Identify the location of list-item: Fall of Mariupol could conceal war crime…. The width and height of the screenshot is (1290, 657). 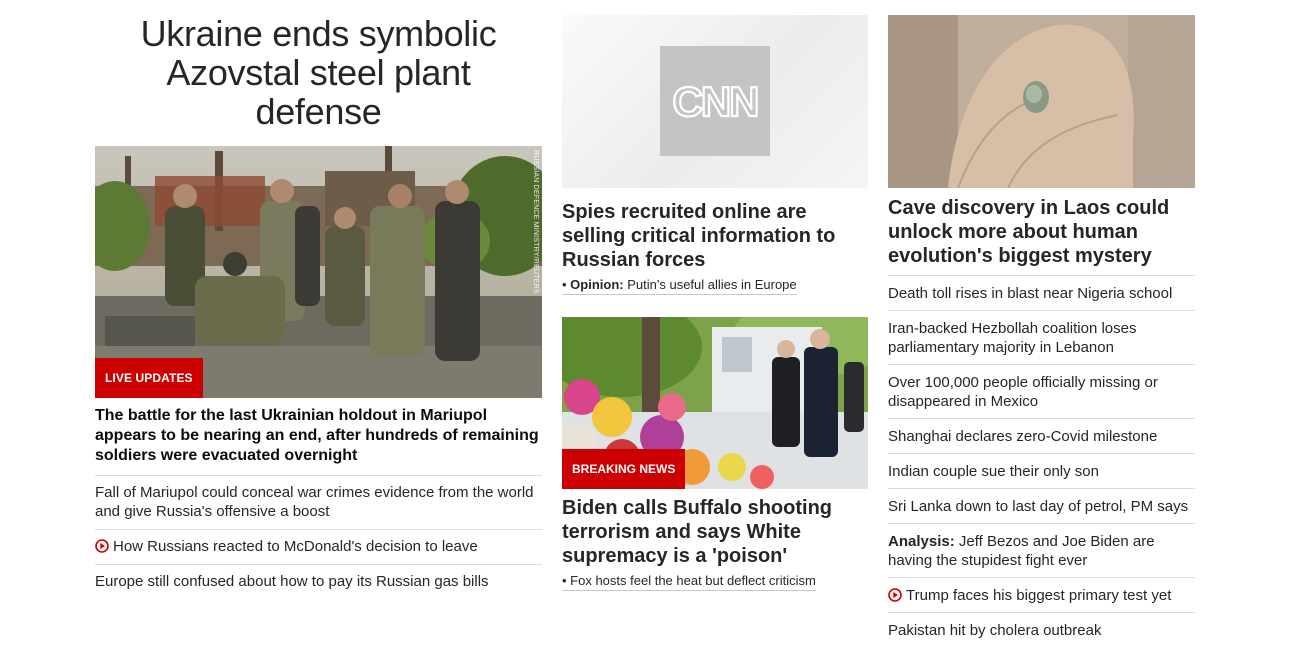
(318, 503).